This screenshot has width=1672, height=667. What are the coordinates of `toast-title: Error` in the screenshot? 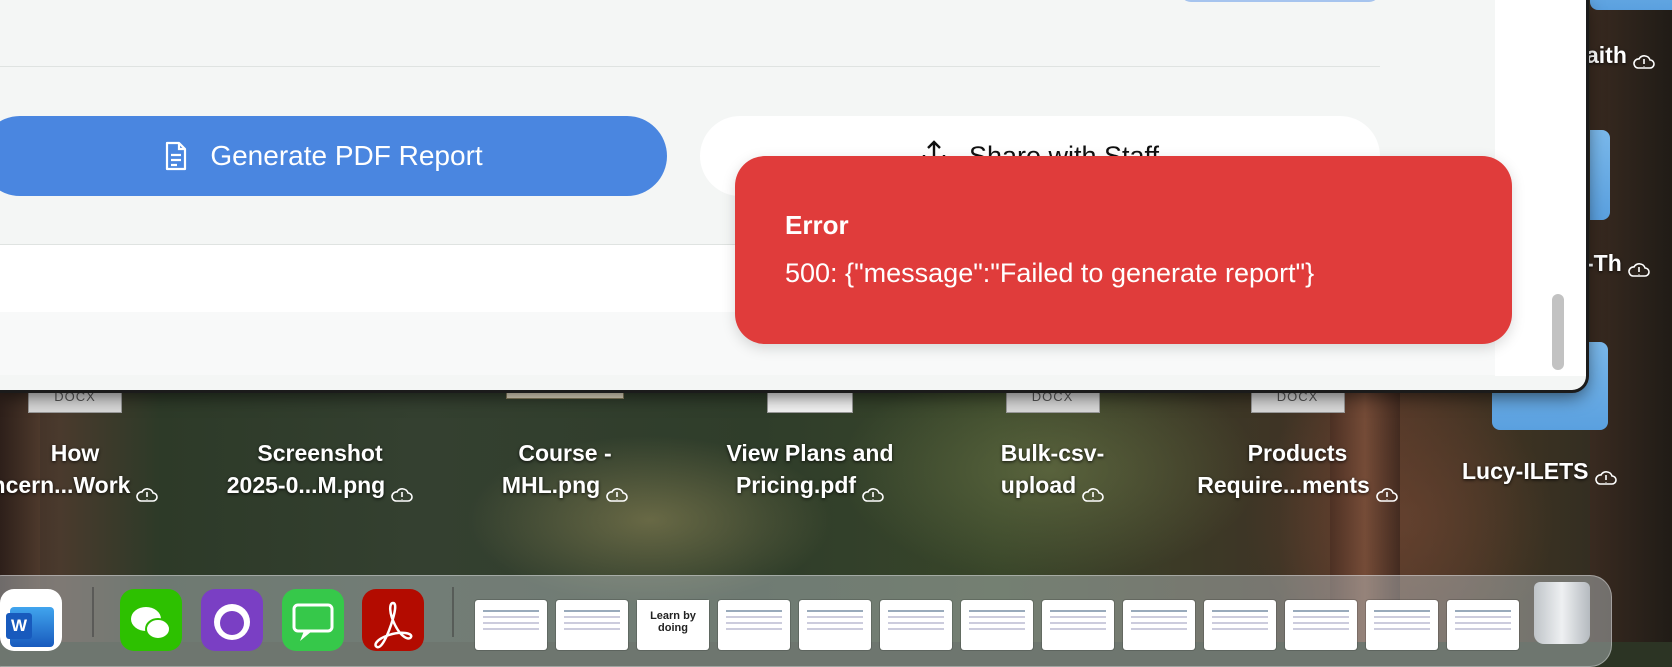 It's located at (817, 225).